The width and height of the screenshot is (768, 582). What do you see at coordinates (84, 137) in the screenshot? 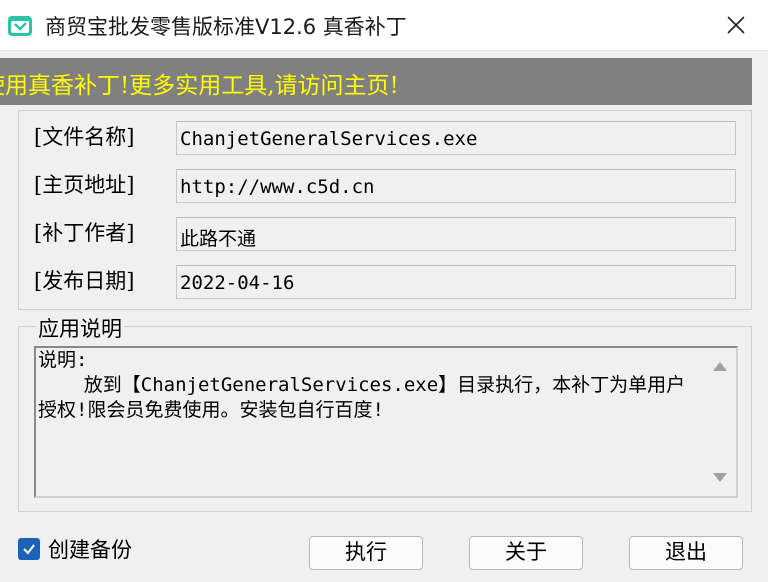
I see `file-name-label: [文件名称]` at bounding box center [84, 137].